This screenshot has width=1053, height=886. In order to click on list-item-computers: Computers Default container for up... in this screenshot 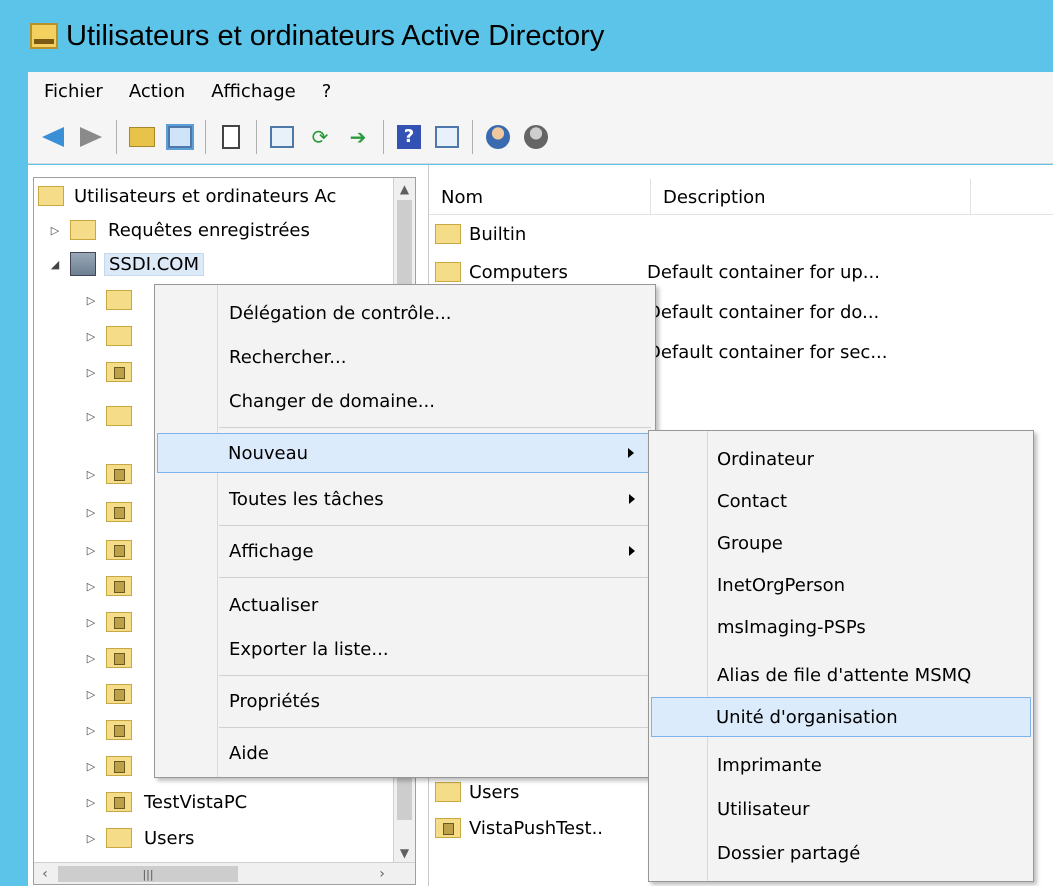, I will do `click(657, 272)`.